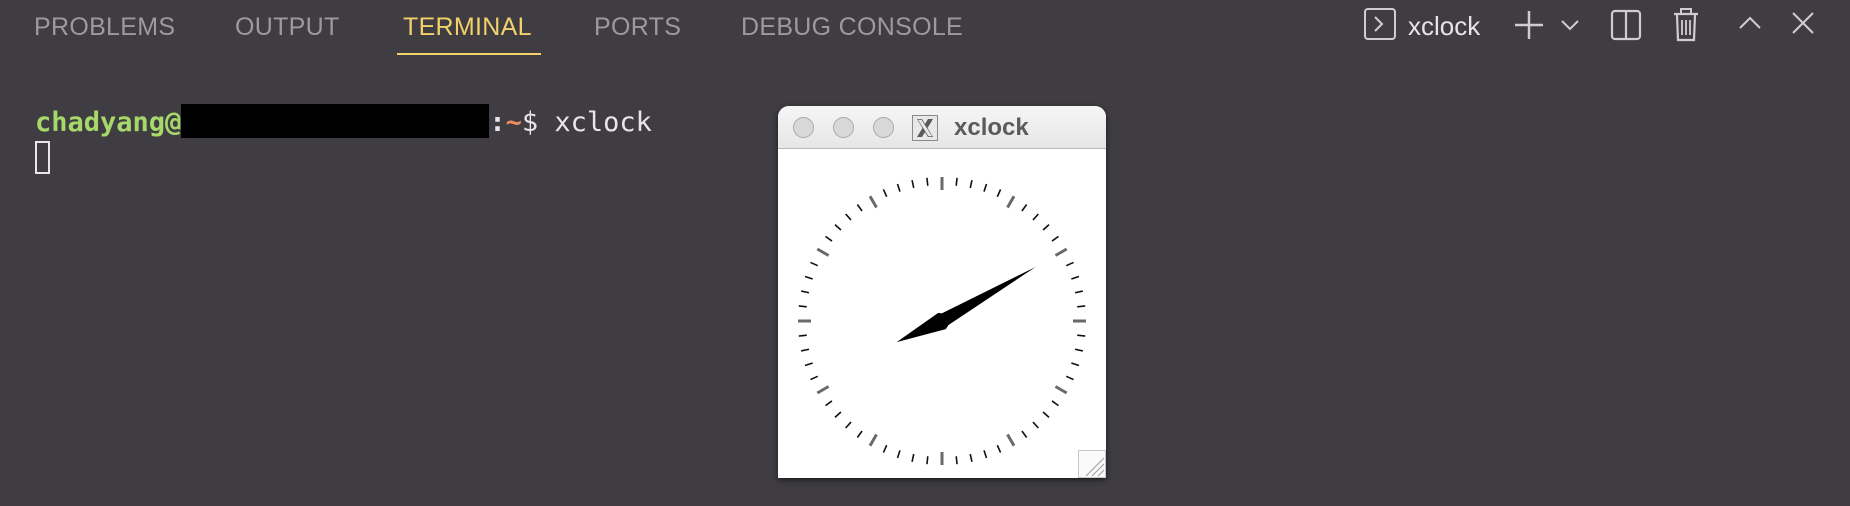 Image resolution: width=1850 pixels, height=506 pixels. I want to click on typed-command: $ xclock, so click(586, 122).